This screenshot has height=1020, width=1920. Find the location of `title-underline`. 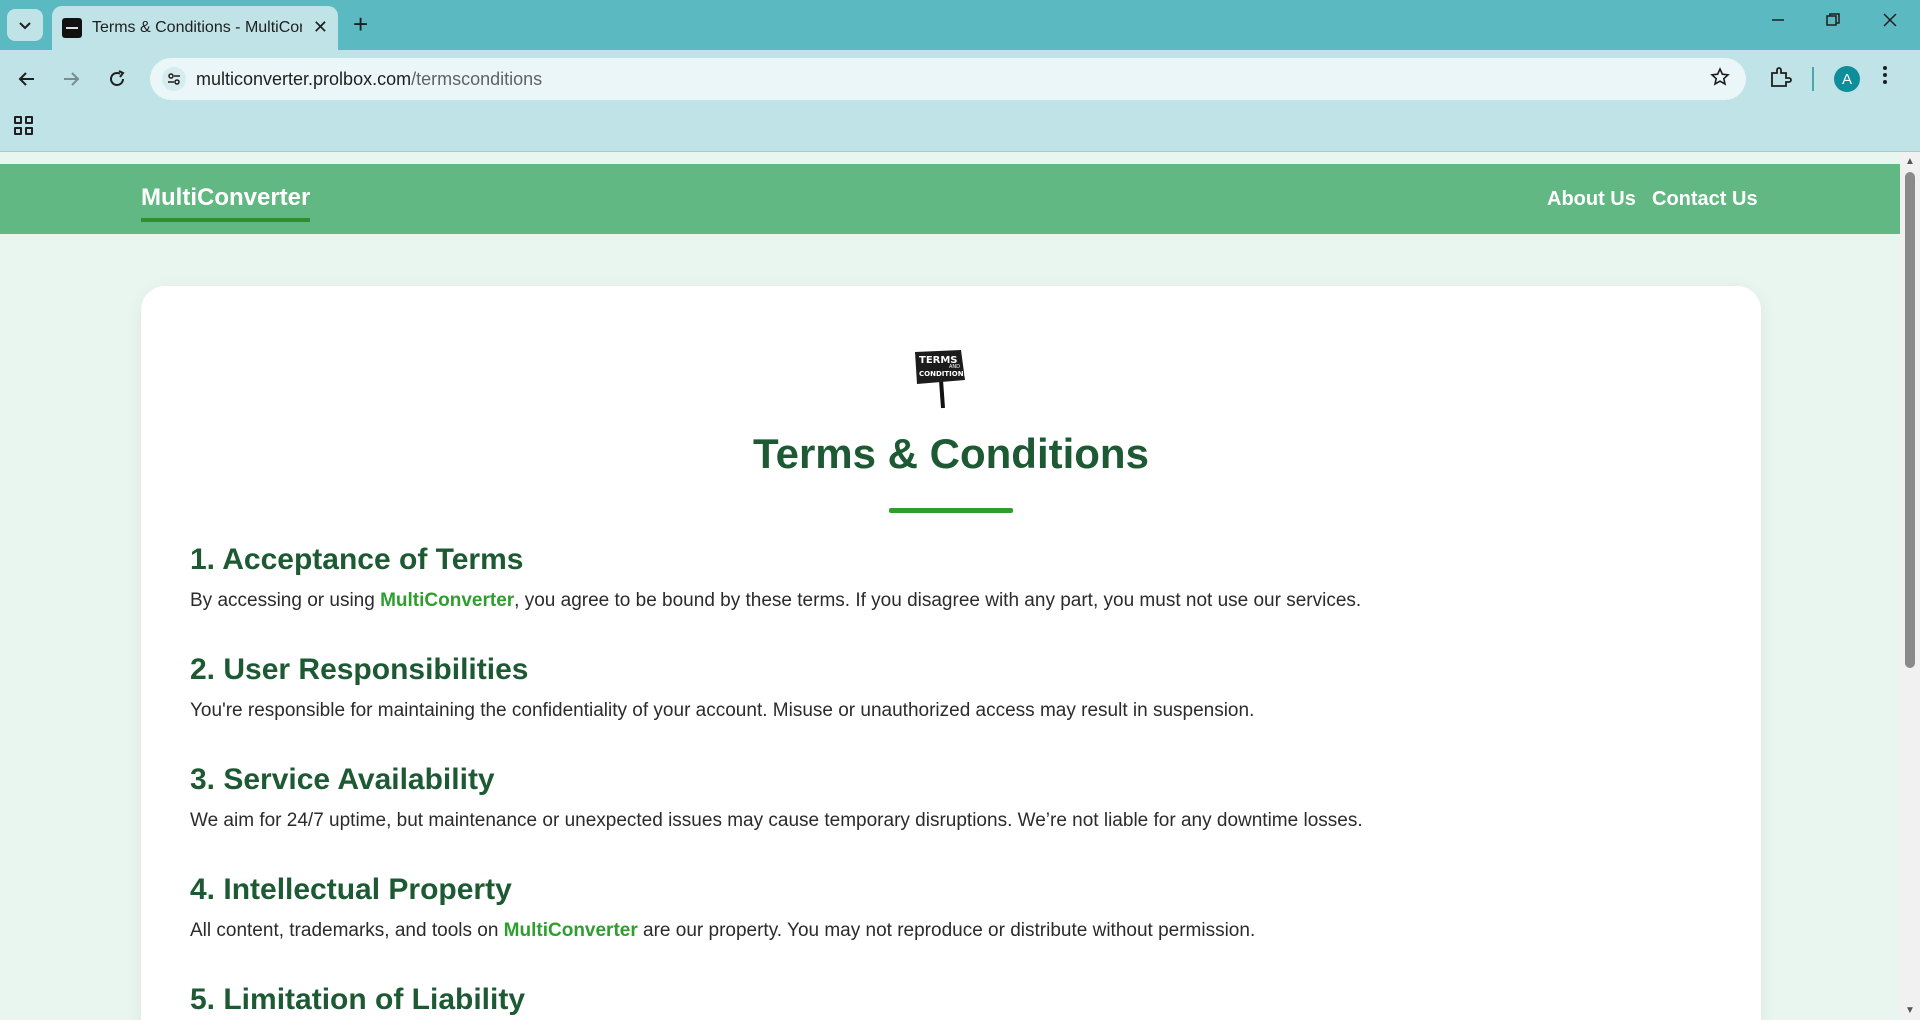

title-underline is located at coordinates (951, 510).